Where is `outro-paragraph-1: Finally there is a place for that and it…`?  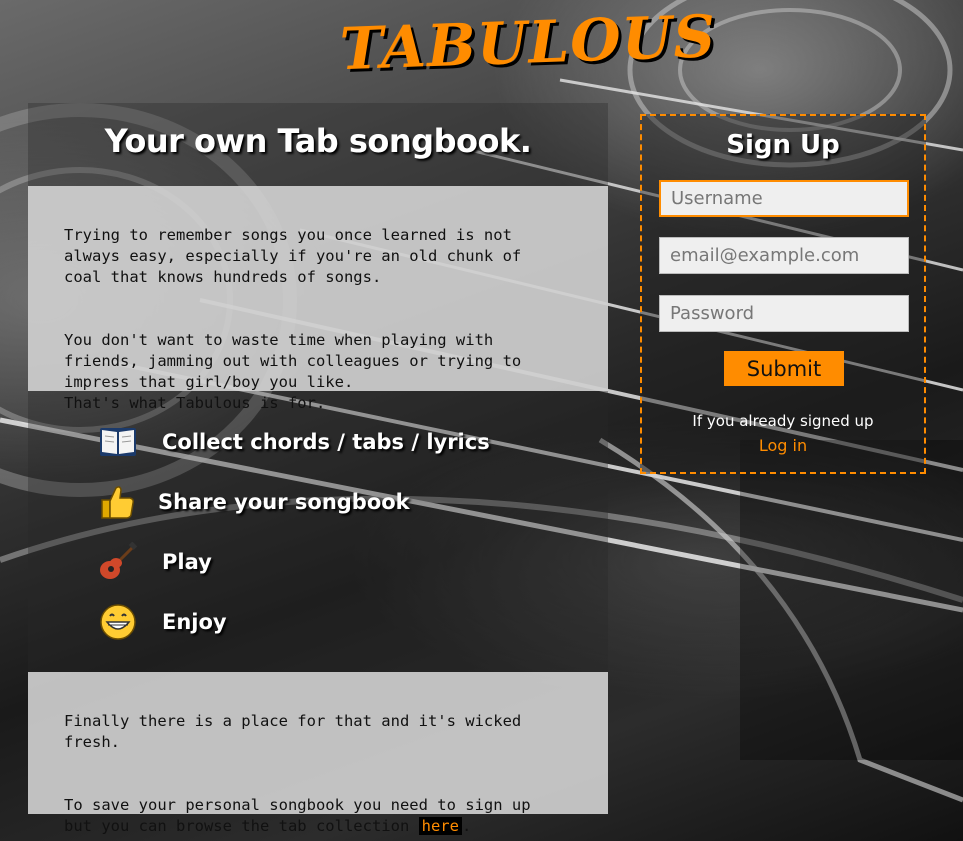 outro-paragraph-1: Finally there is a place for that and it… is located at coordinates (293, 731).